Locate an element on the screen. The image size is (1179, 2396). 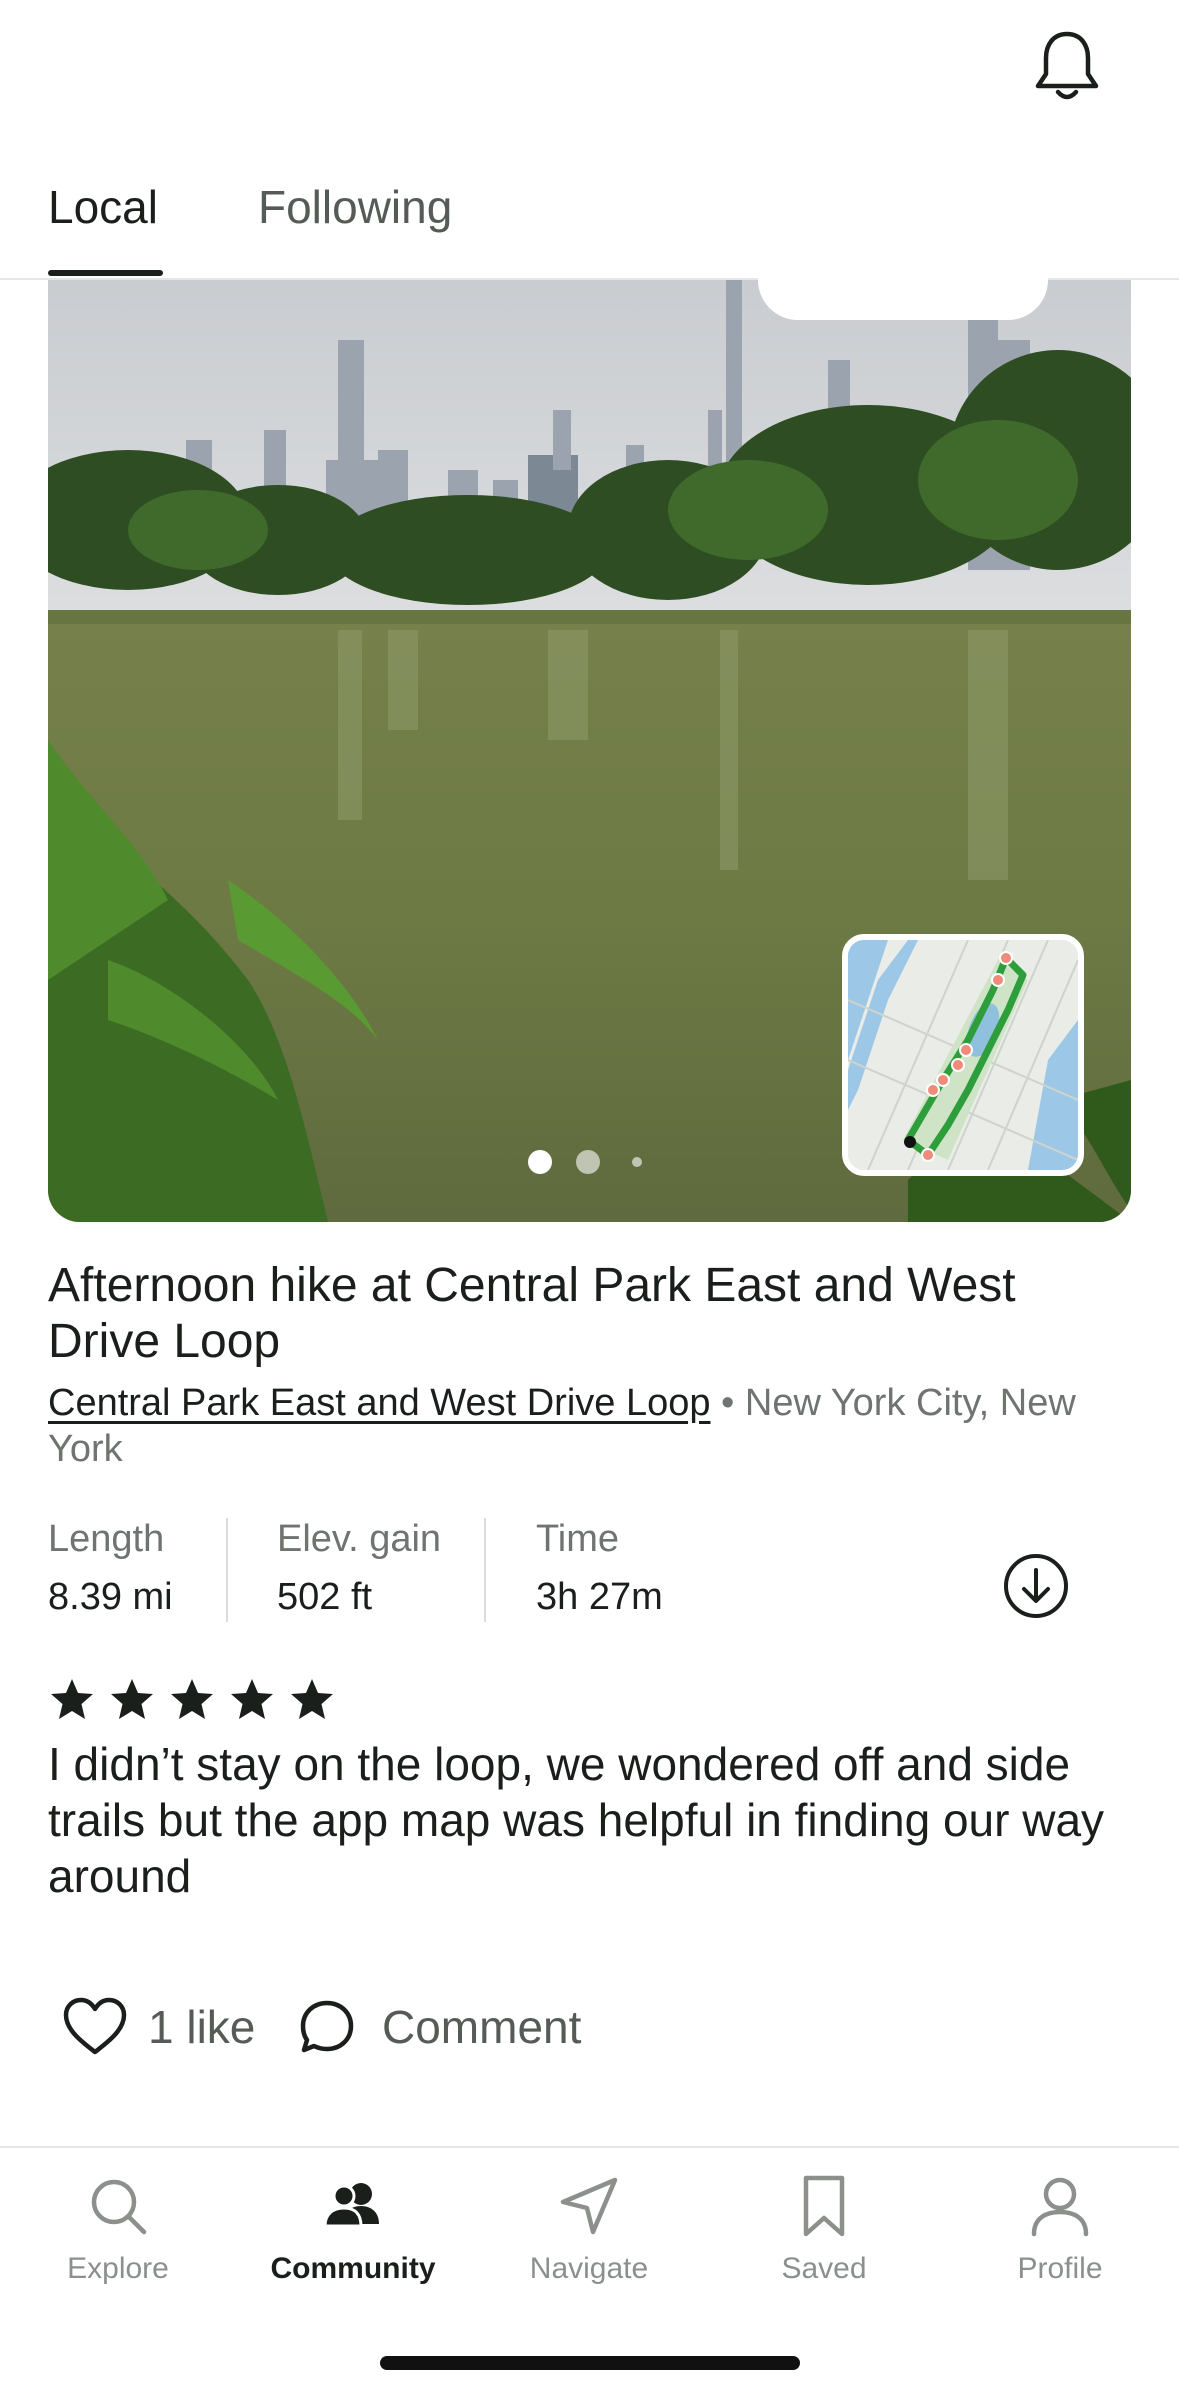
stat-label: Length is located at coordinates (106, 1539).